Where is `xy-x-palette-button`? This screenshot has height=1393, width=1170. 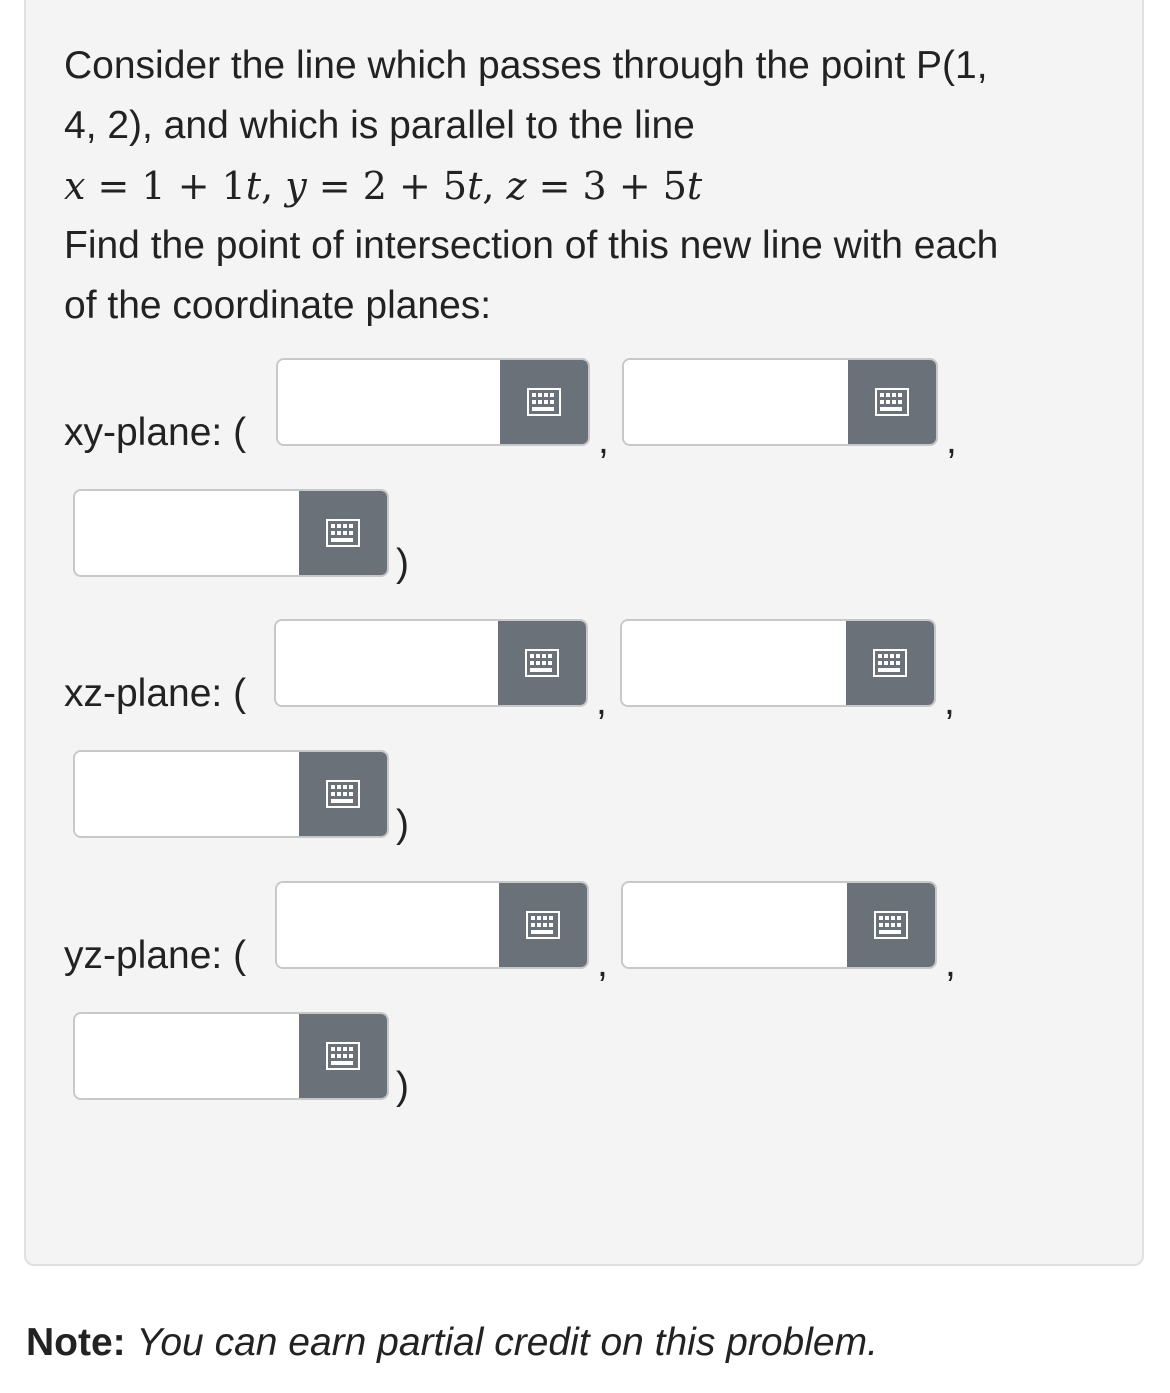
xy-x-palette-button is located at coordinates (544, 402).